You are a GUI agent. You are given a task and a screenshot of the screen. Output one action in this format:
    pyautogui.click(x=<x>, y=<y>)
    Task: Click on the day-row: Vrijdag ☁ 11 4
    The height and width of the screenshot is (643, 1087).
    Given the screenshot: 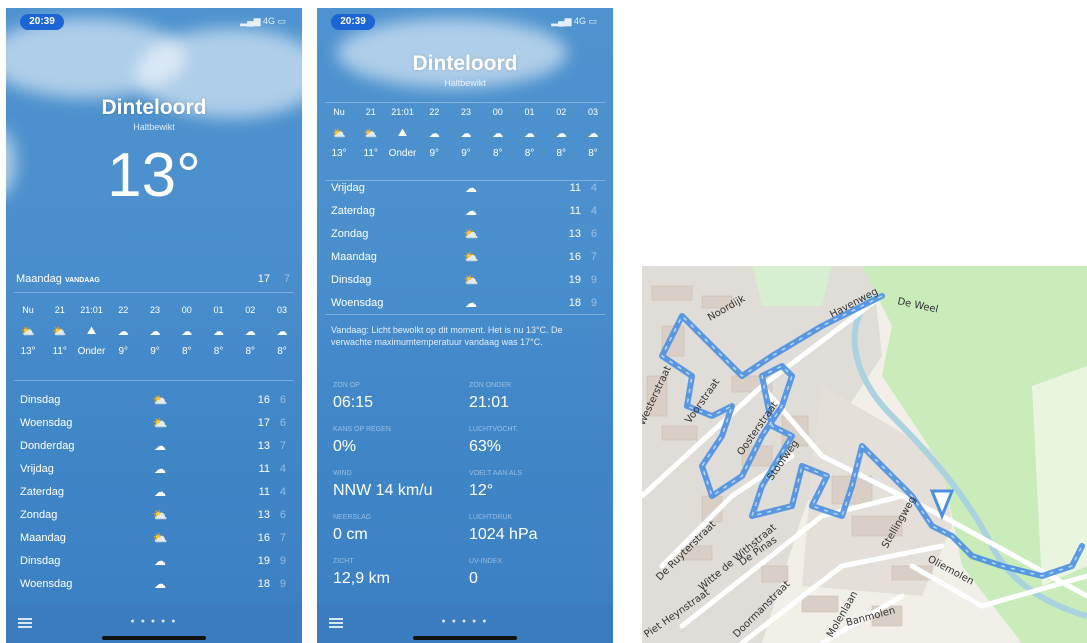 What is the action you would take?
    pyautogui.click(x=464, y=188)
    